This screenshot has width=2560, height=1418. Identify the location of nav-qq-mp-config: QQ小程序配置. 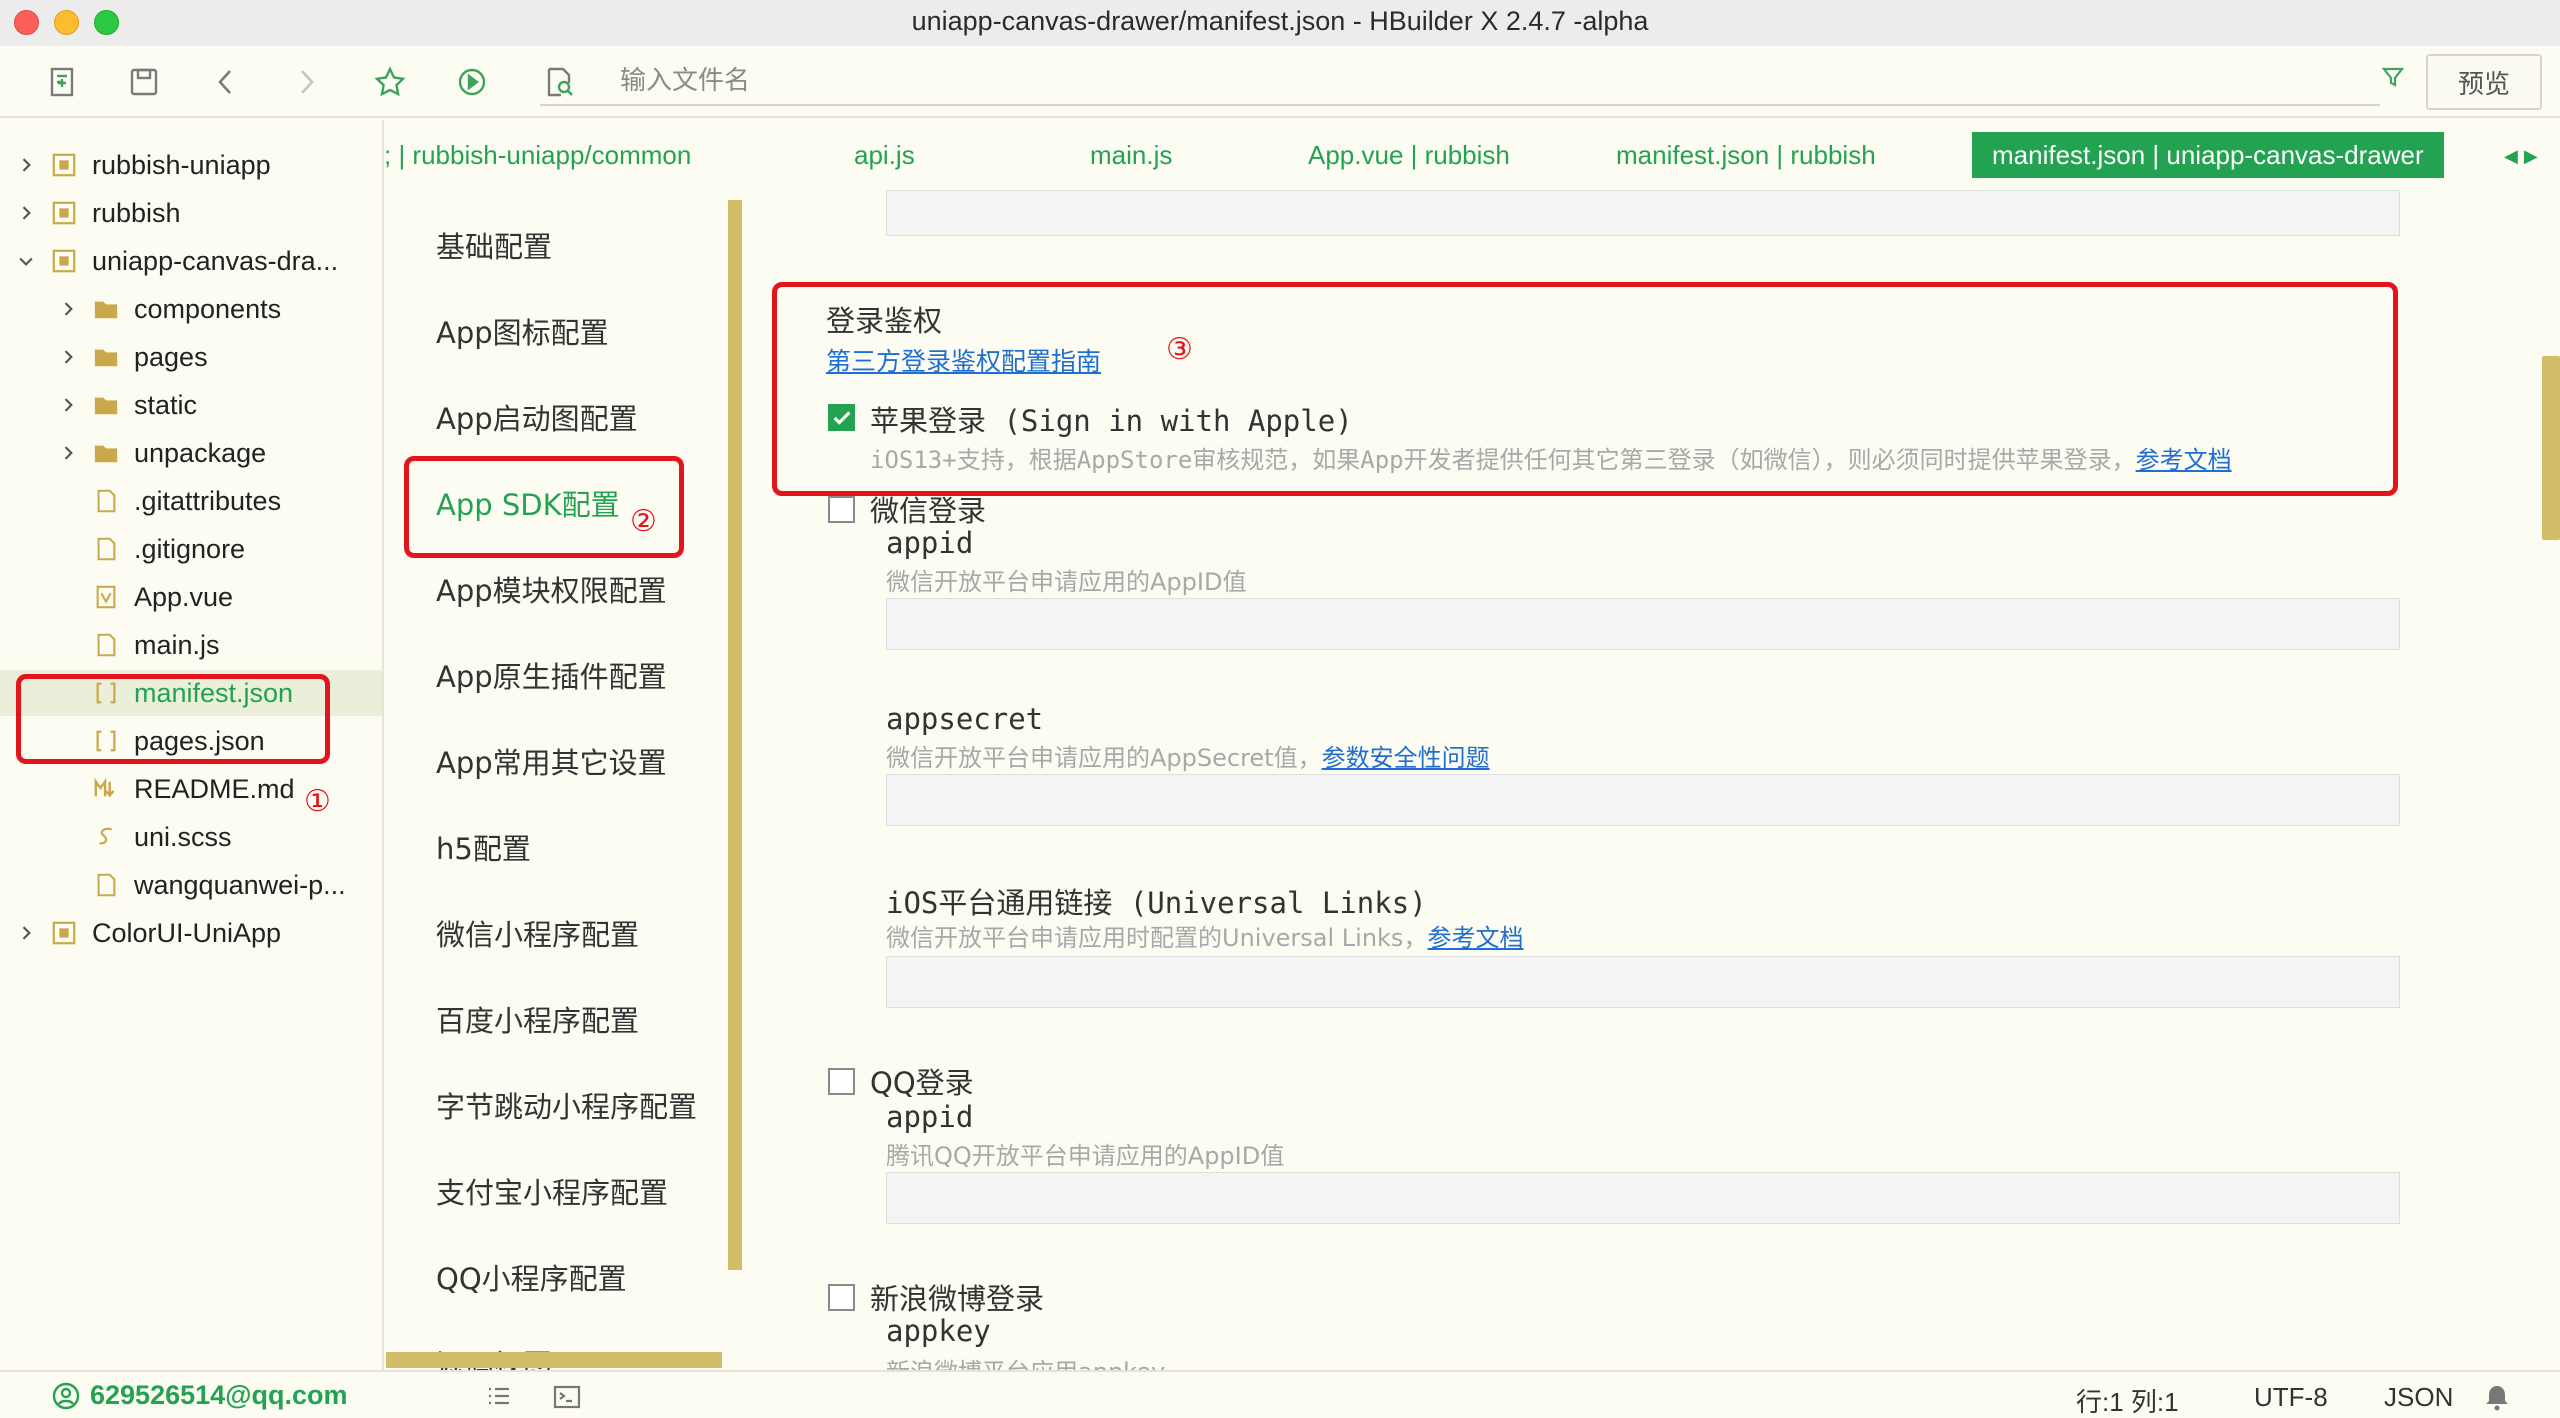
(531, 1277).